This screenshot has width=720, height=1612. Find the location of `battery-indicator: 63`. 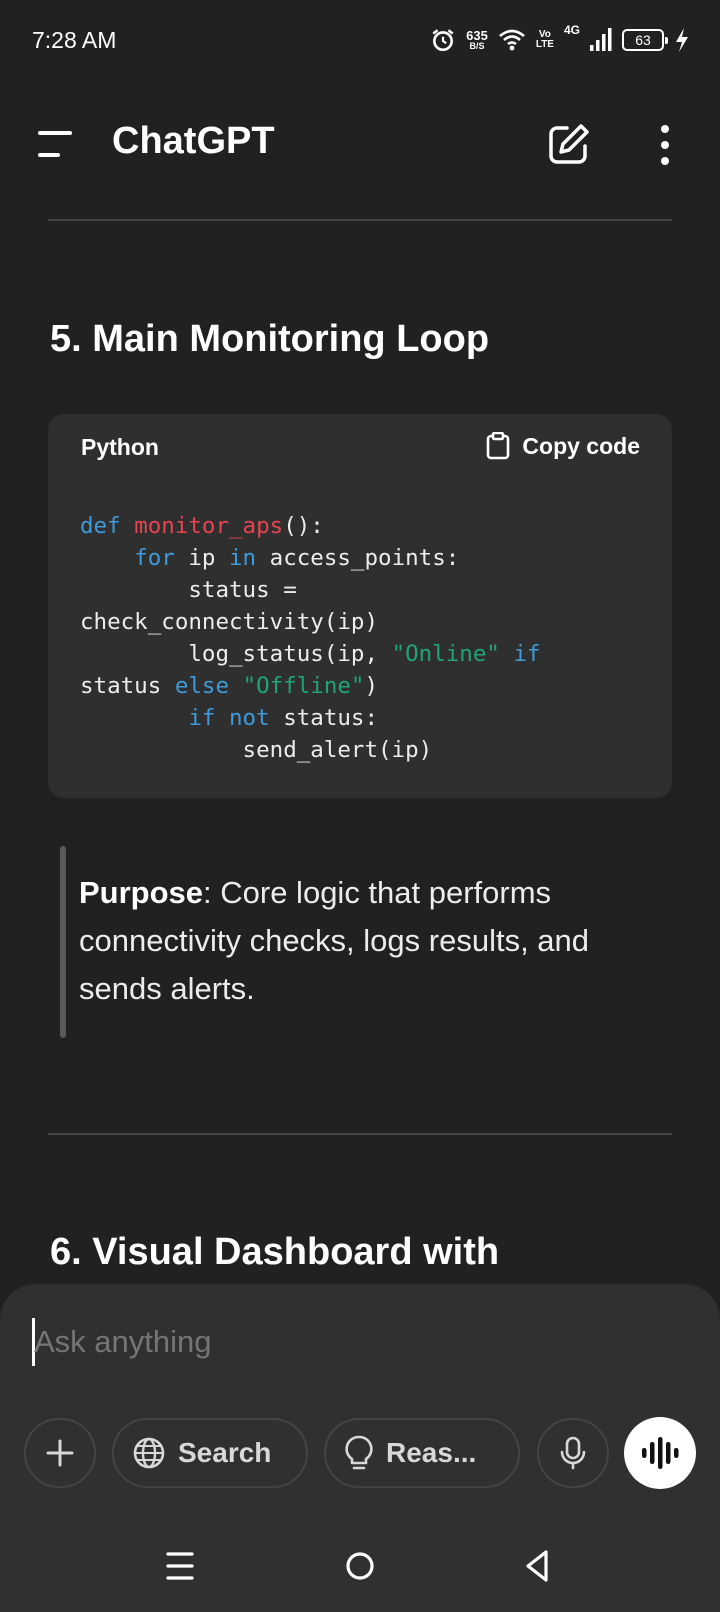

battery-indicator: 63 is located at coordinates (645, 40).